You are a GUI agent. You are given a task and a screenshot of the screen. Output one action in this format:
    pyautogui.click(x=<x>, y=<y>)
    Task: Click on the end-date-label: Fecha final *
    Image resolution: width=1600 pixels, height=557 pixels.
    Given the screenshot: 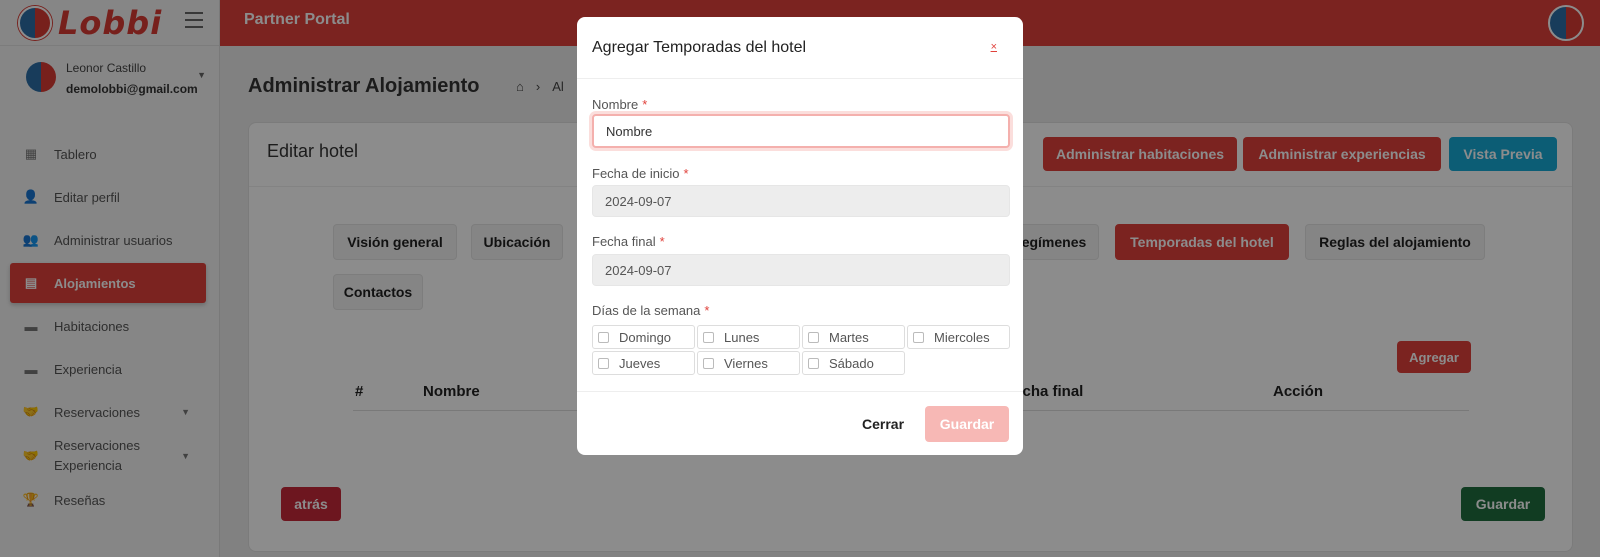 What is the action you would take?
    pyautogui.click(x=628, y=241)
    